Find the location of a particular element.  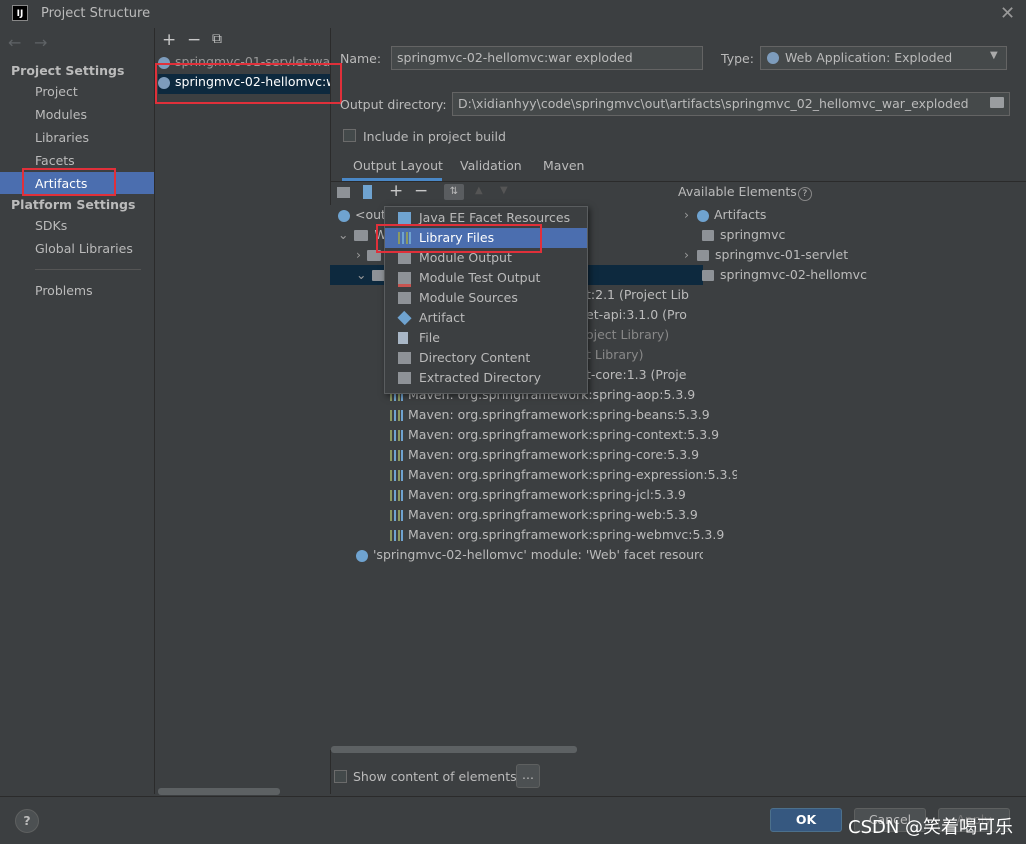

nav-item-global-libraries: Global Libraries is located at coordinates (84, 248).